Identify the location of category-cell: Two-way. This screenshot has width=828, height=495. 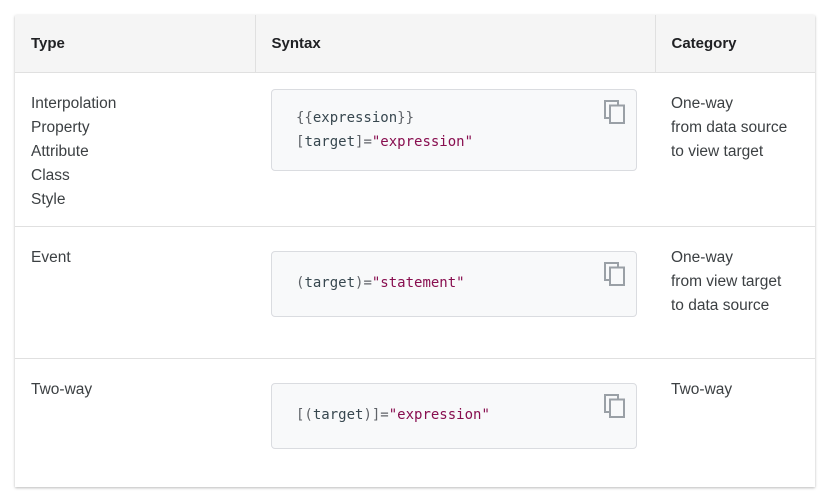
(735, 425).